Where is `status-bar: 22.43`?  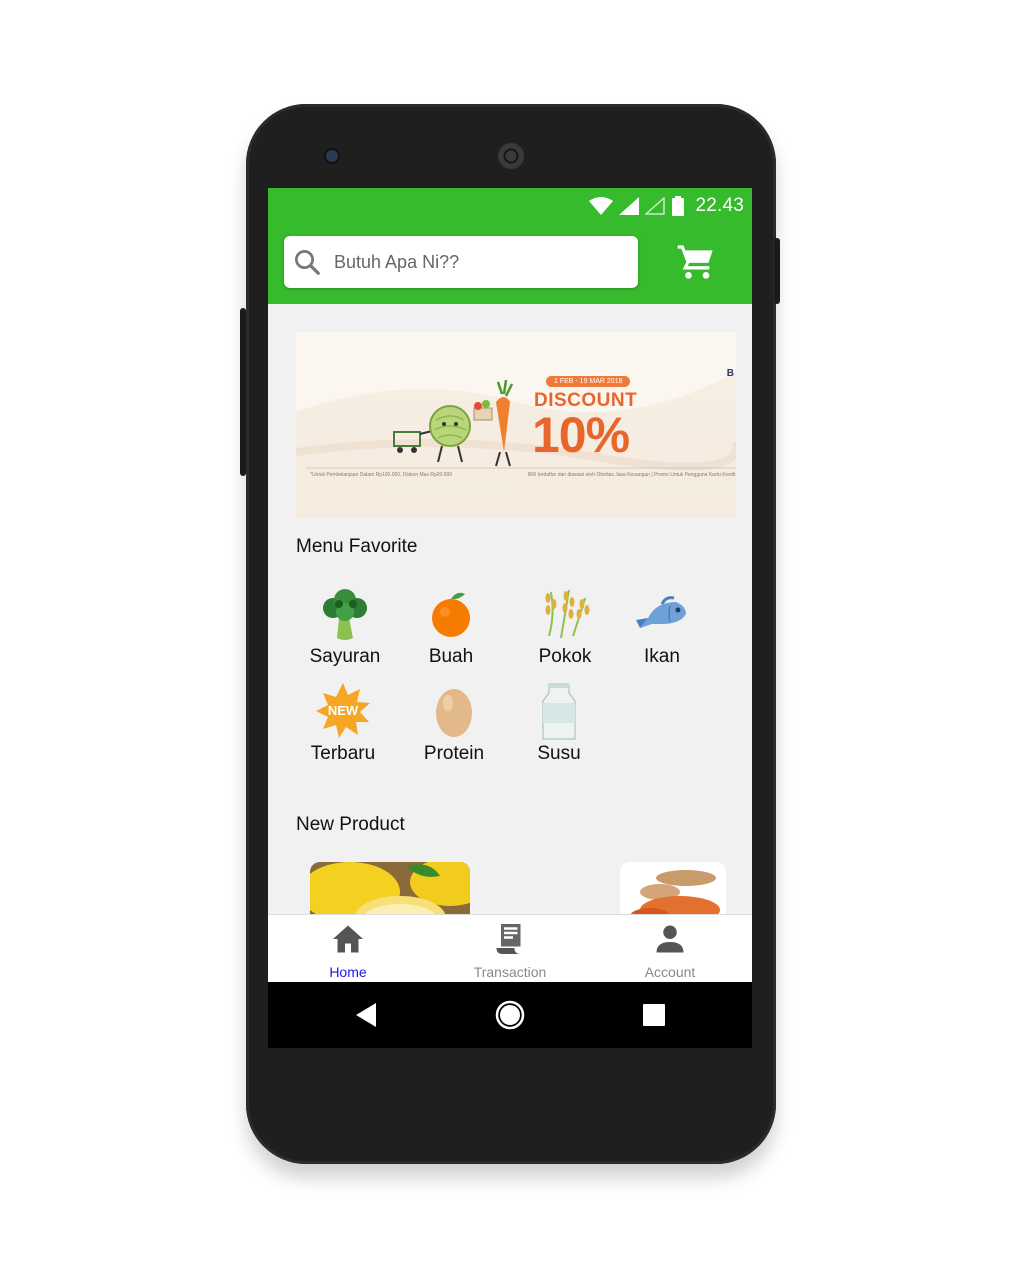 status-bar: 22.43 is located at coordinates (666, 206).